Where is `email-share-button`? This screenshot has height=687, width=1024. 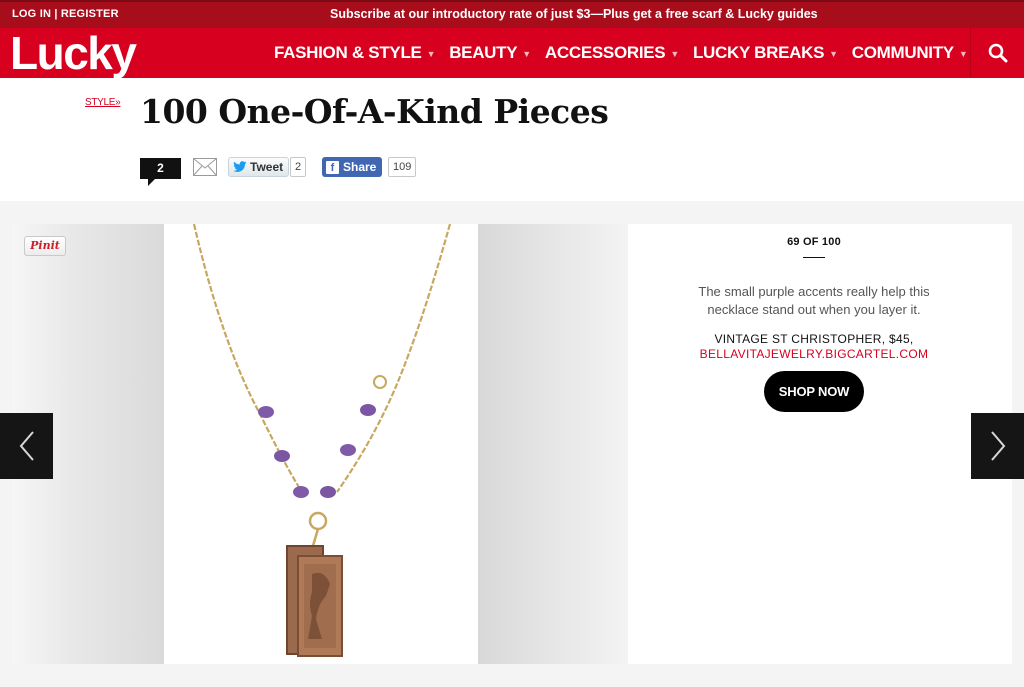
email-share-button is located at coordinates (205, 167).